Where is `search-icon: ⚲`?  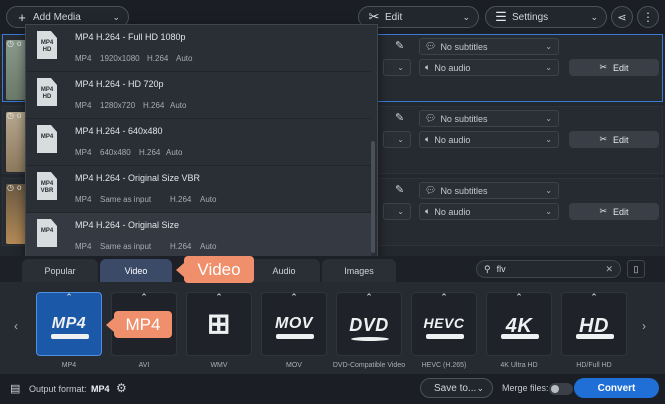
search-icon: ⚲ is located at coordinates (487, 268).